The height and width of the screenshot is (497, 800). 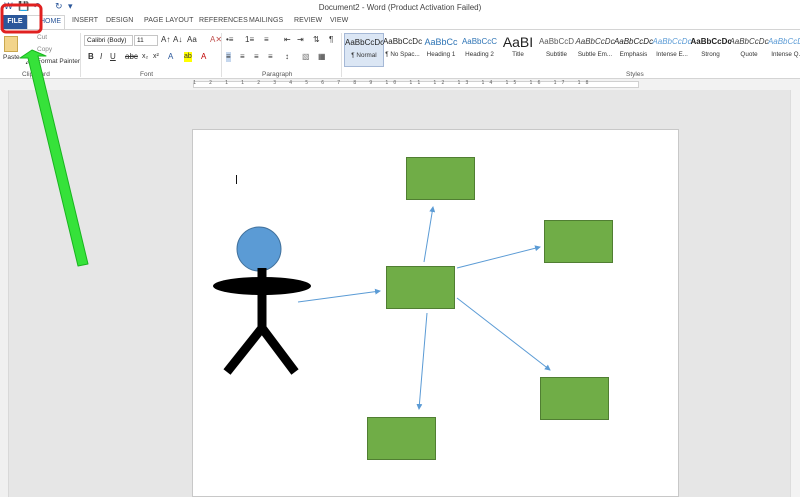 I want to click on file-highlight-rectangle, so click(x=21, y=18).